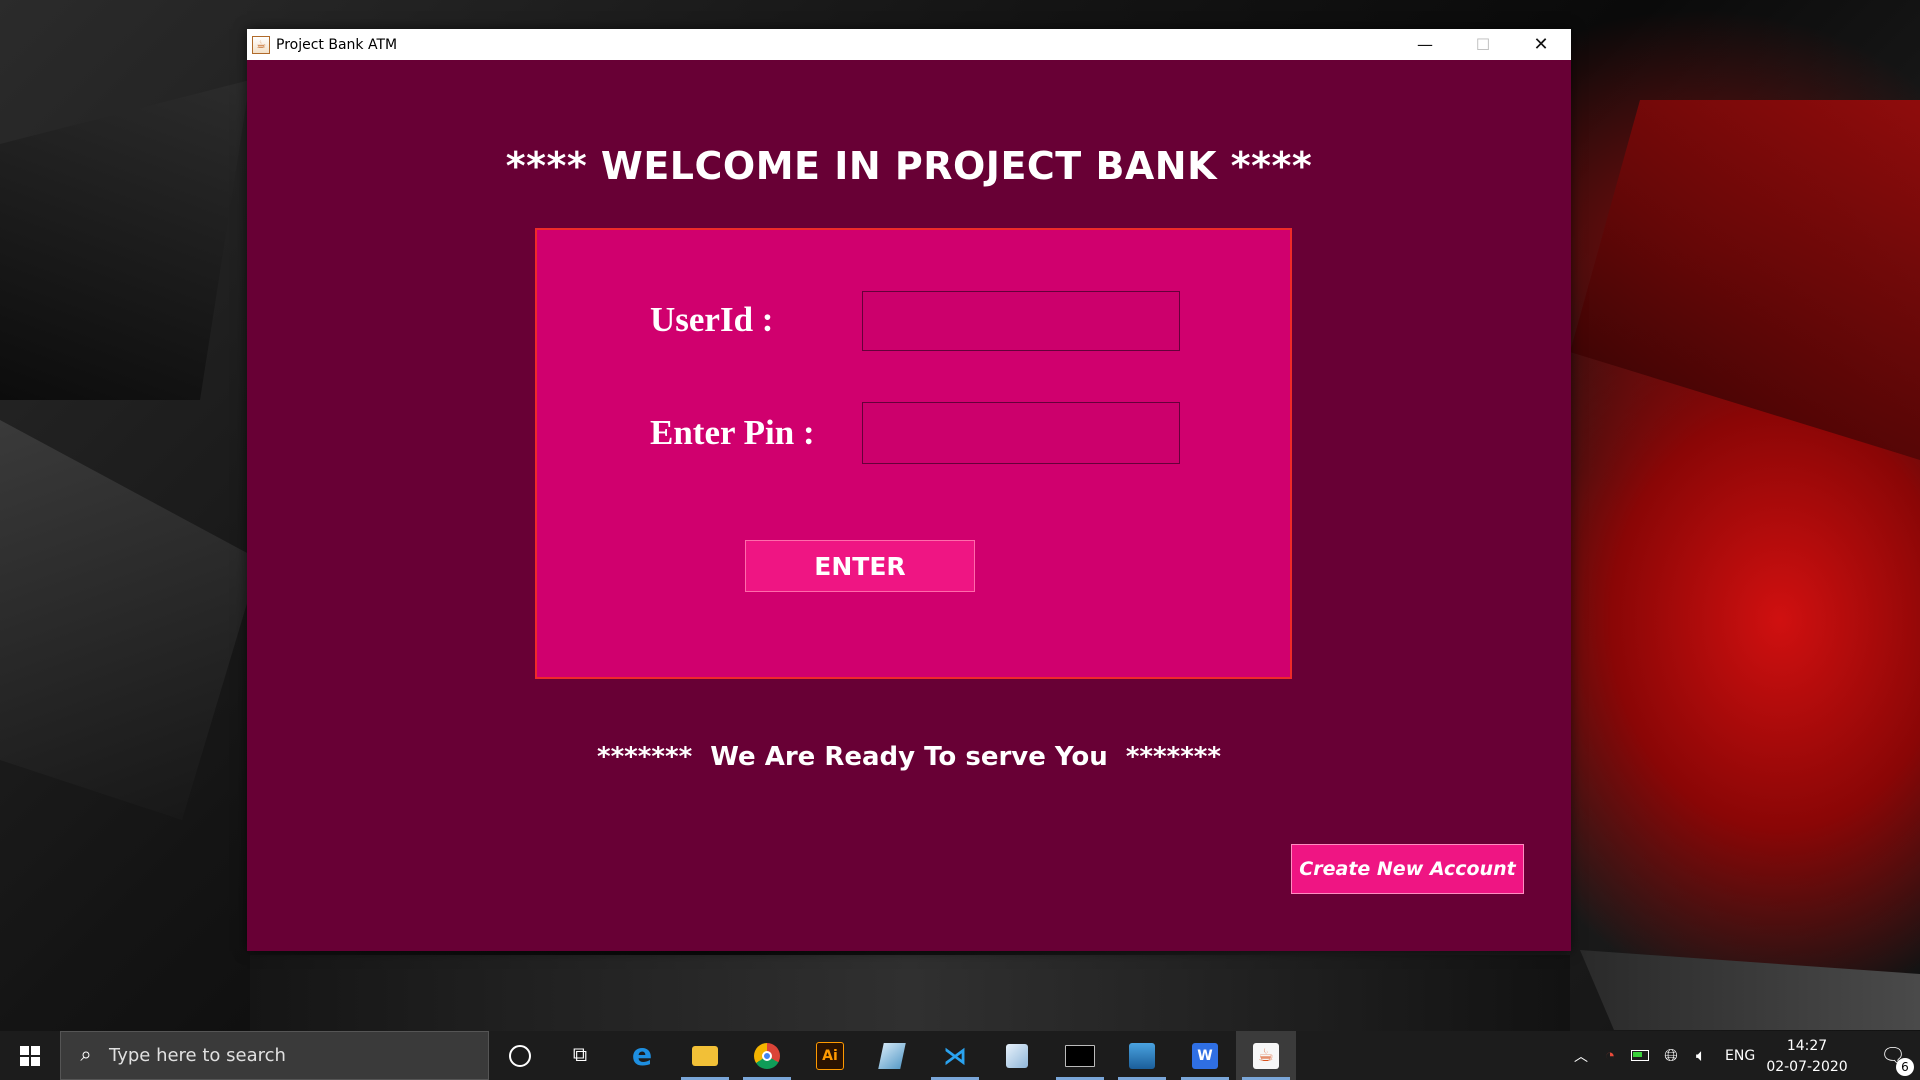 This screenshot has width=1920, height=1080. I want to click on edge-icon: e, so click(642, 1055).